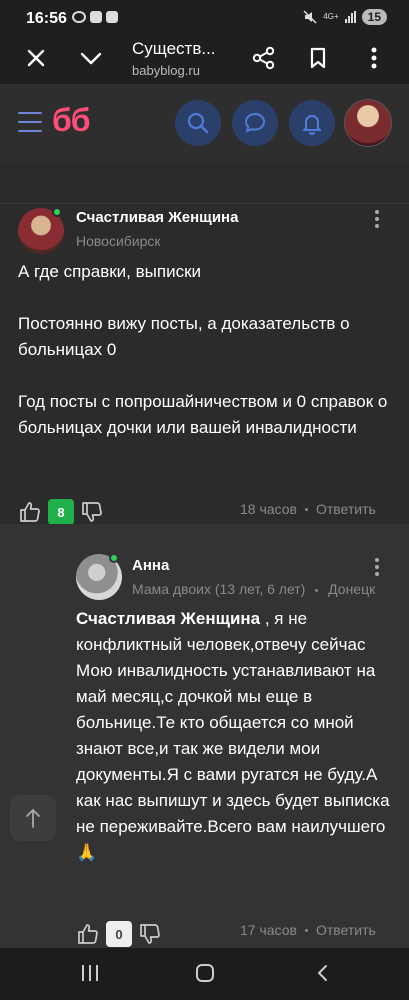 The image size is (409, 1000). Describe the element at coordinates (374, 17) in the screenshot. I see `battery-level: 15` at that location.